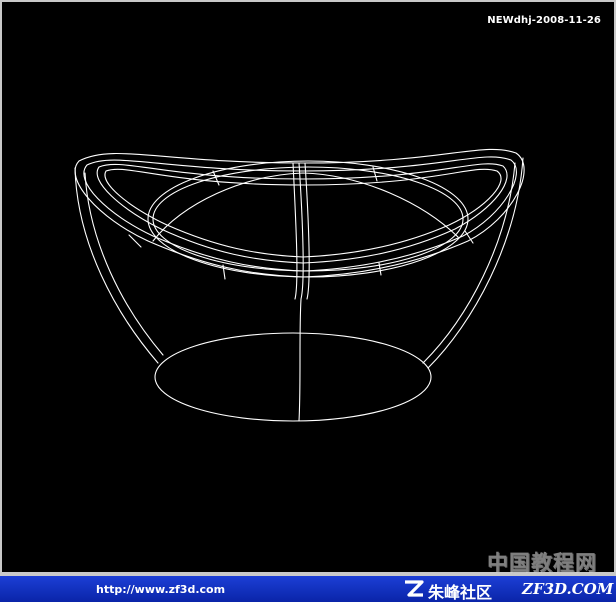 This screenshot has height=603, width=616. Describe the element at coordinates (295, 231) in the screenshot. I see `center-seam-back` at that location.